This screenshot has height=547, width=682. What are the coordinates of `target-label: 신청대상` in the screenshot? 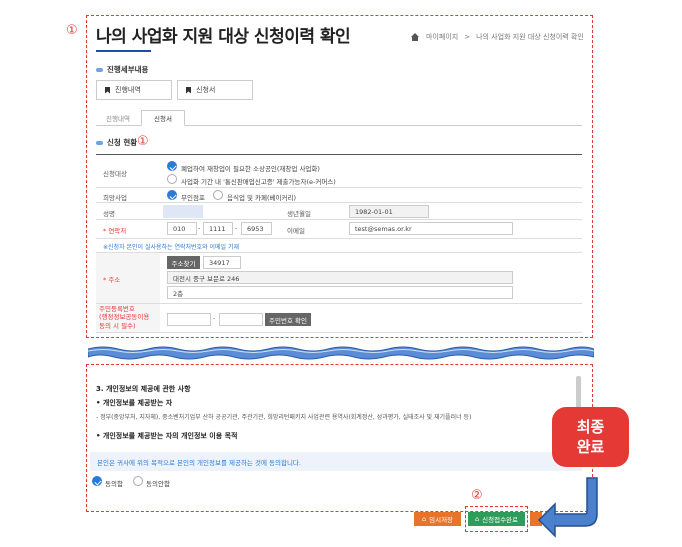 It's located at (115, 174).